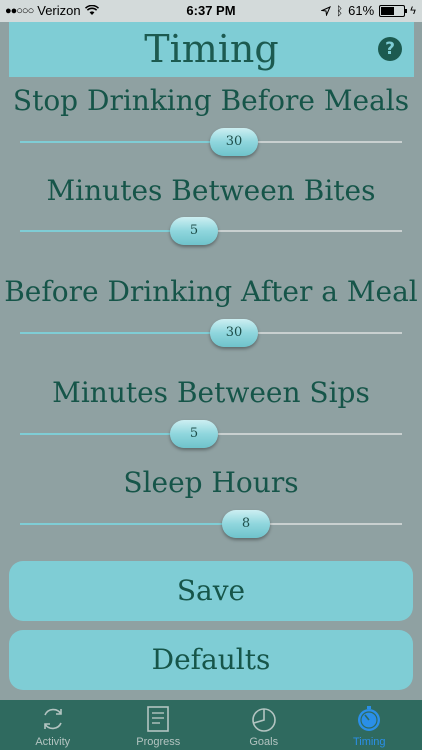 This screenshot has height=750, width=422. I want to click on battery-icon, so click(393, 10).